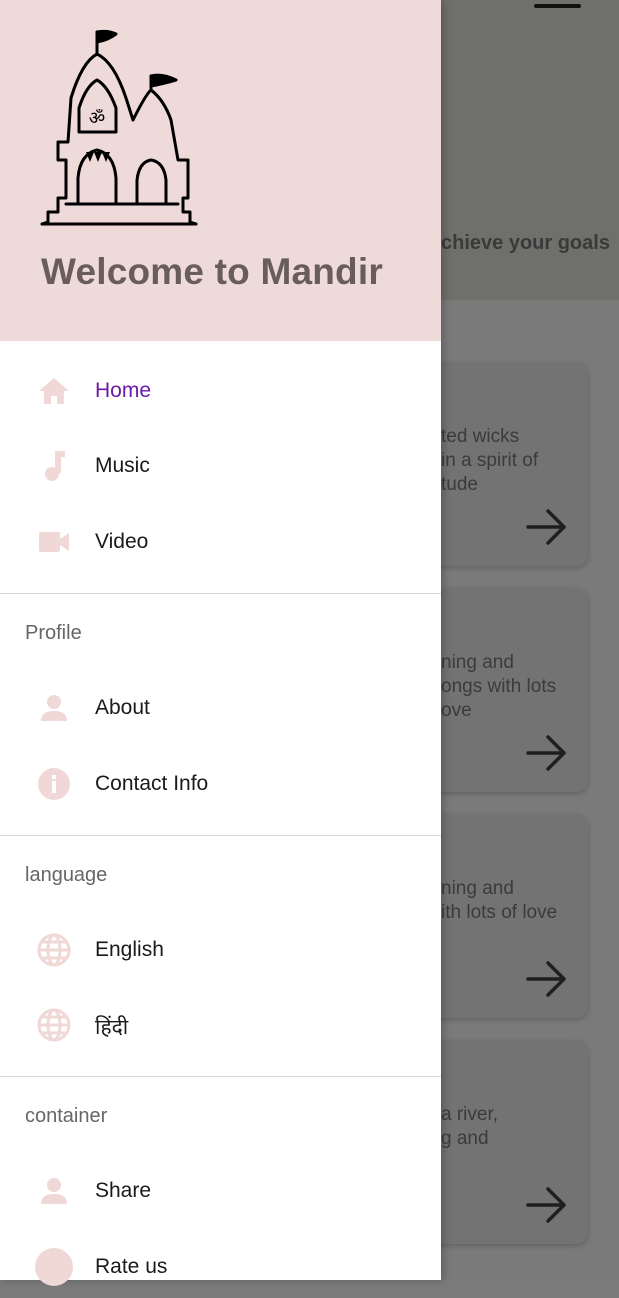  I want to click on nav-item-about: About, so click(220, 709).